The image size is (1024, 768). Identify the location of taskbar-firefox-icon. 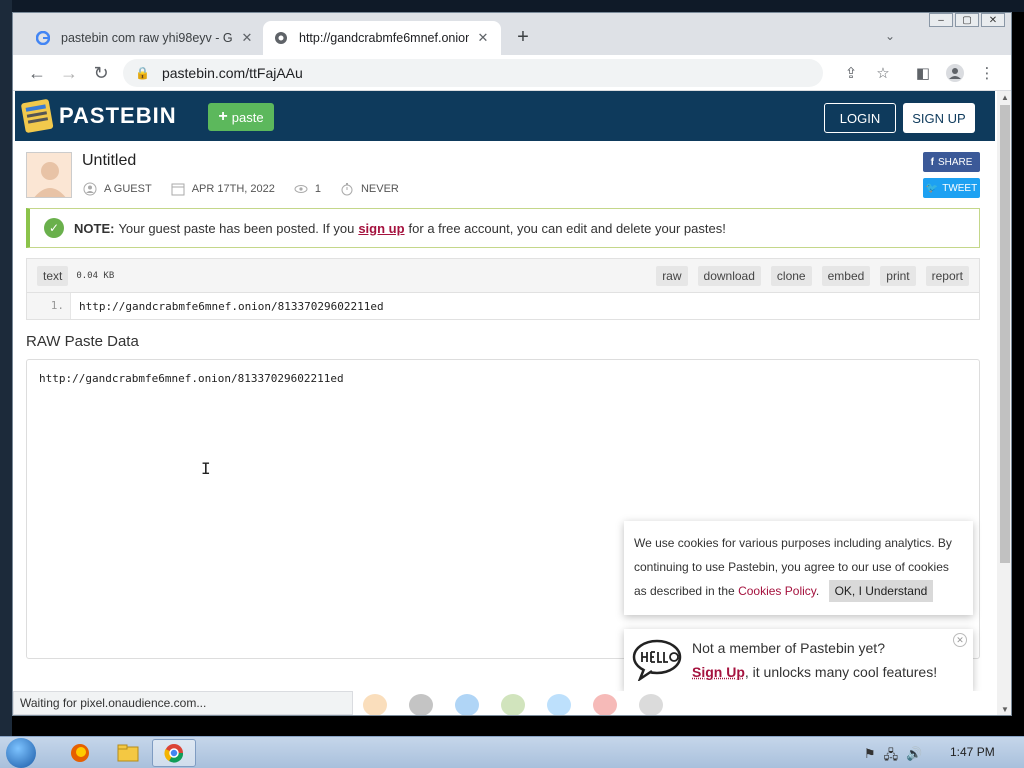
(80, 753).